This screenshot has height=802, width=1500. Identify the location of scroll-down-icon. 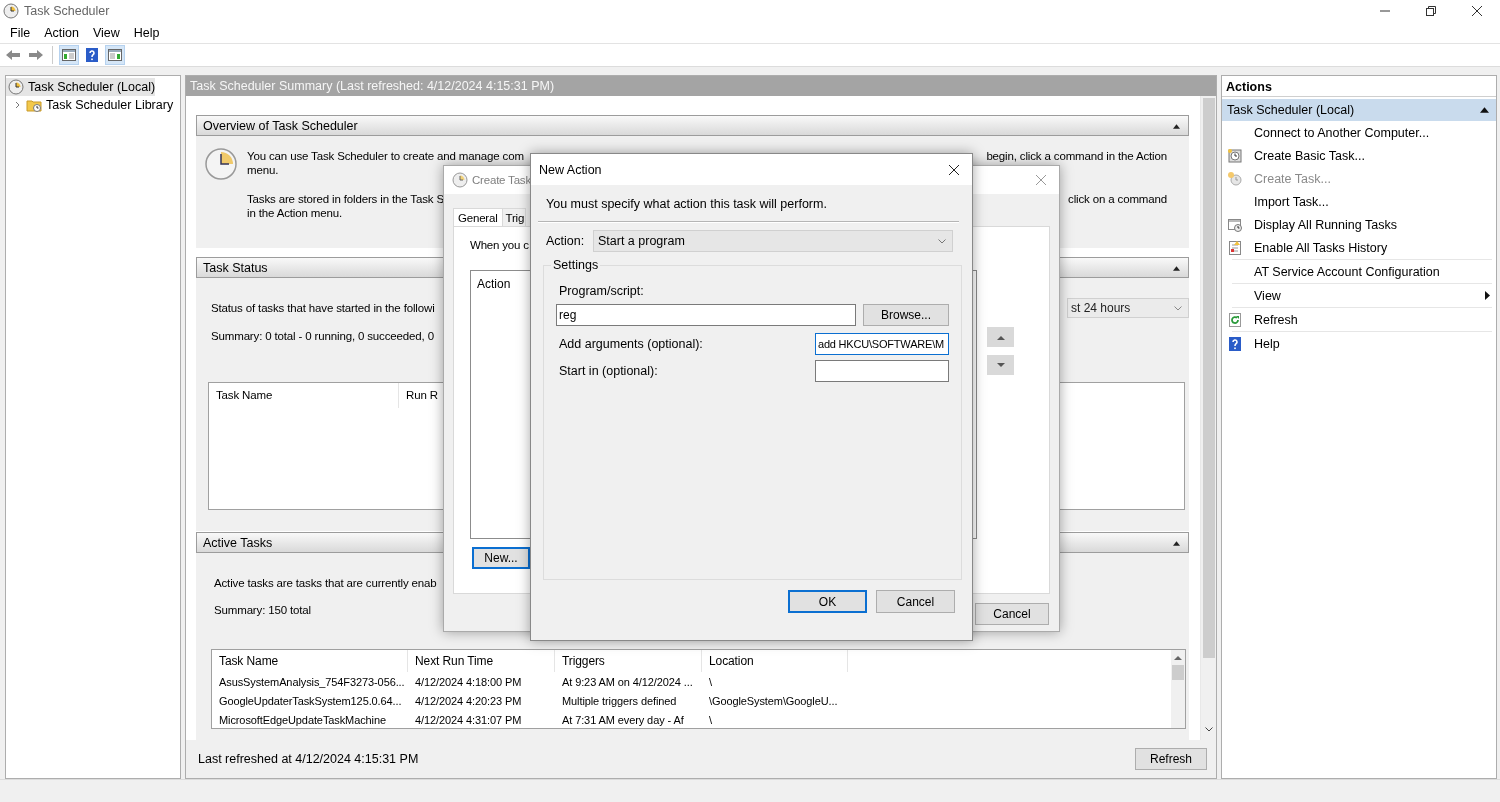
(1208, 729).